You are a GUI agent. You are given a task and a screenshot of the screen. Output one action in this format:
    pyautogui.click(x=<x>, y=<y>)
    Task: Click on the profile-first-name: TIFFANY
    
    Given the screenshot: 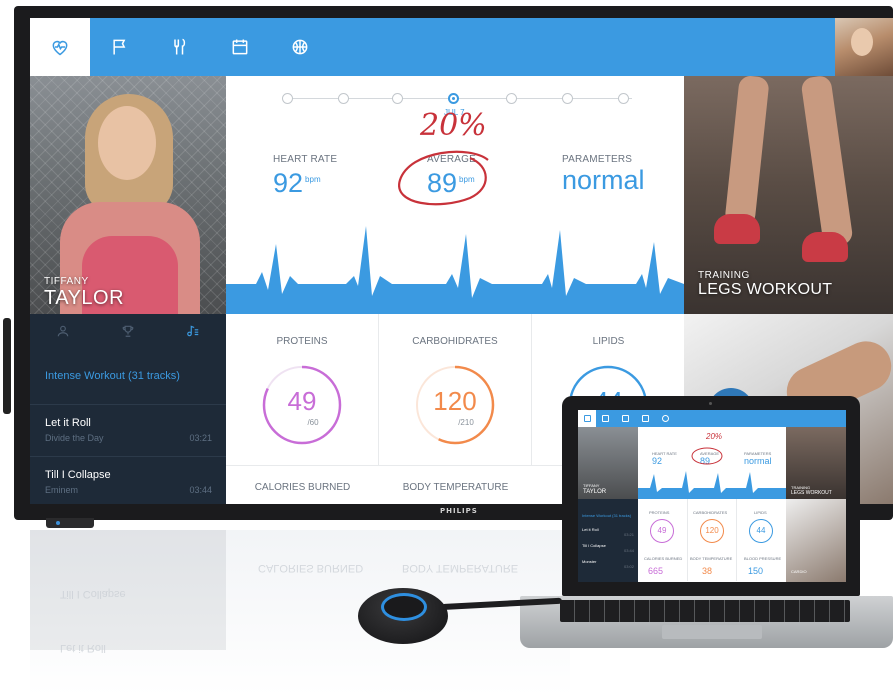 What is the action you would take?
    pyautogui.click(x=66, y=281)
    